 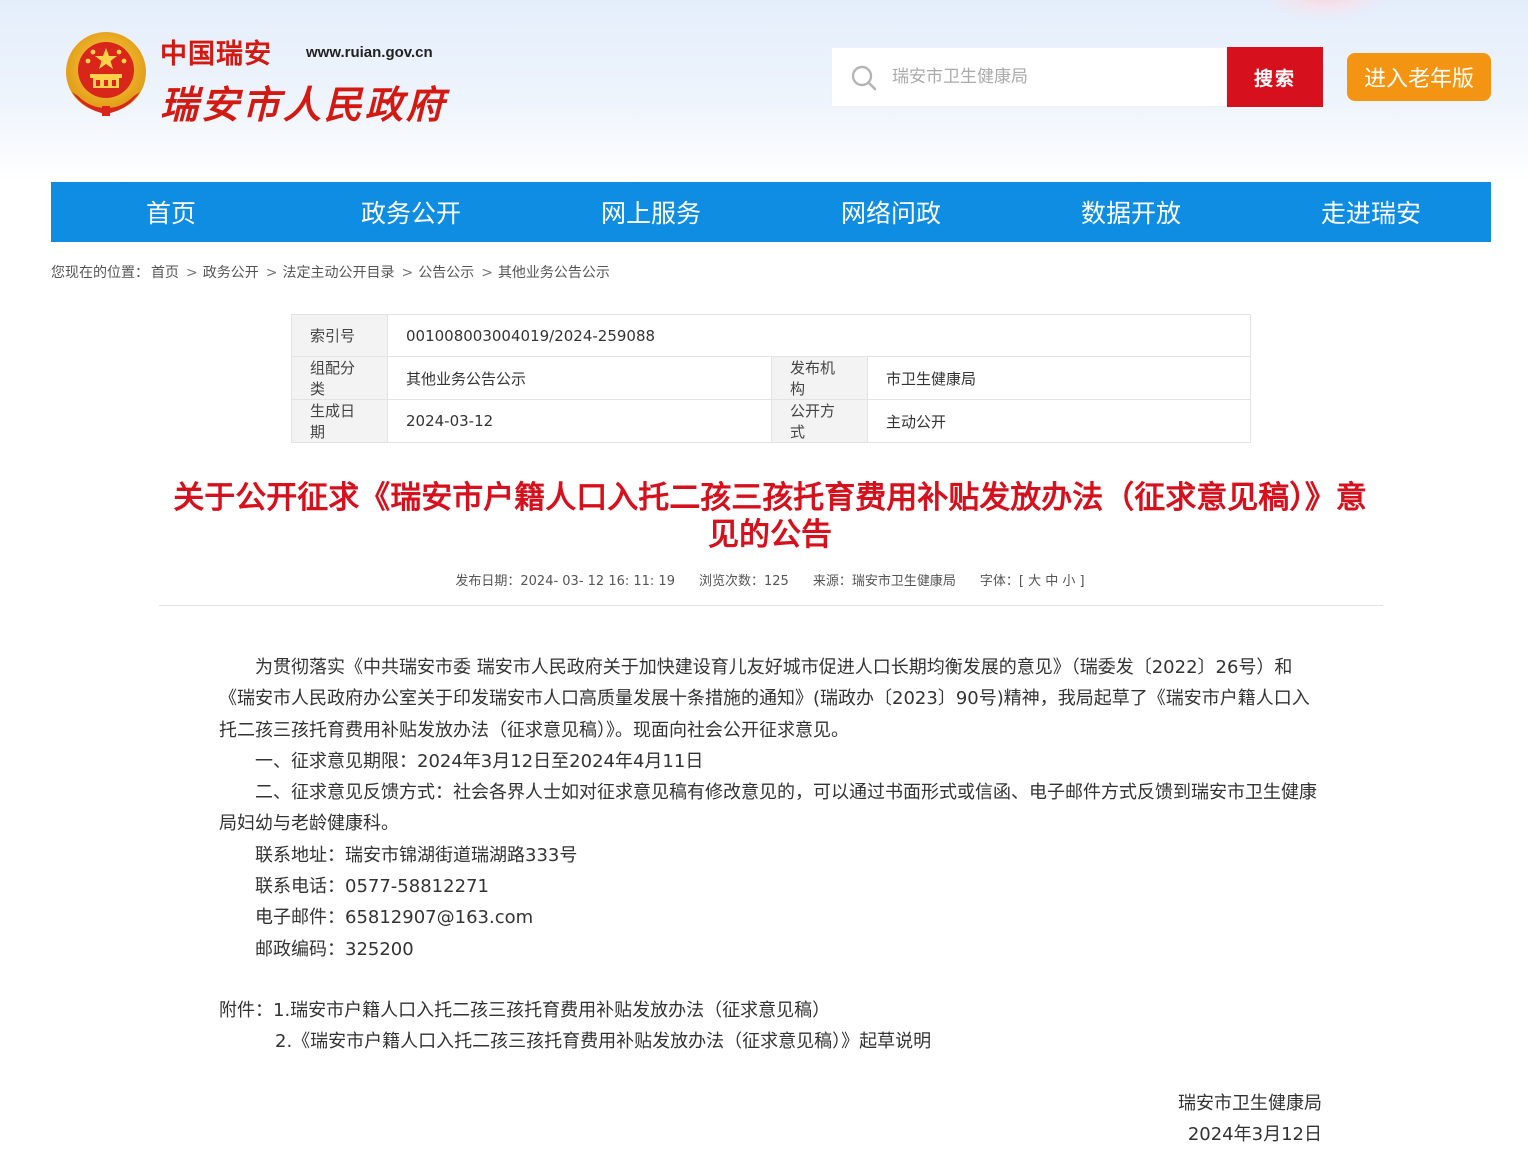 What do you see at coordinates (891, 212) in the screenshot?
I see `nav-item-online-inquiry: 网络问政` at bounding box center [891, 212].